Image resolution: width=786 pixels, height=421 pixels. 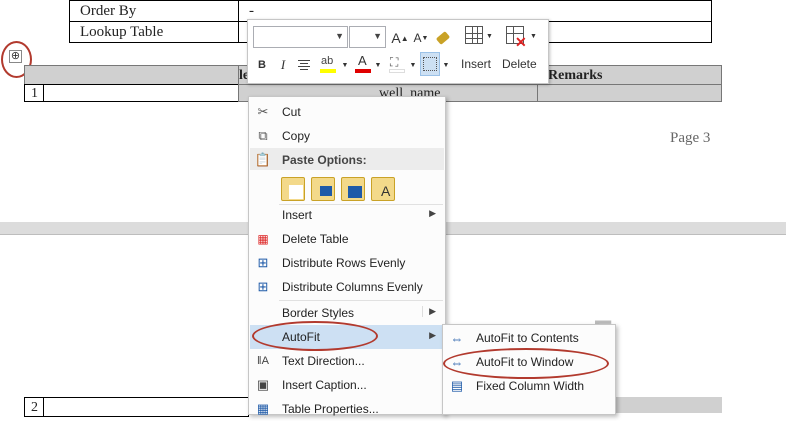 What do you see at coordinates (457, 338) in the screenshot?
I see `autofit-contents-icon: ⇔` at bounding box center [457, 338].